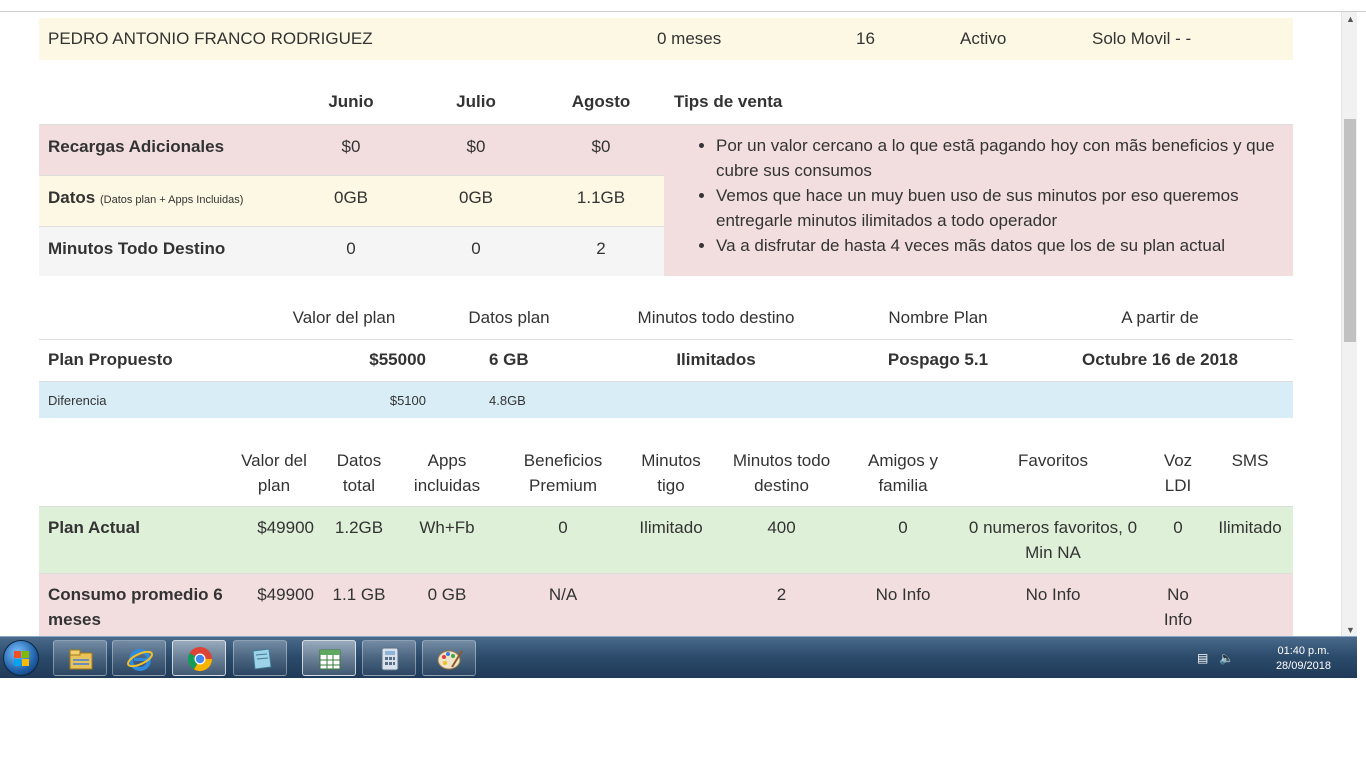 Image resolution: width=1366 pixels, height=768 pixels. Describe the element at coordinates (1303, 666) in the screenshot. I see `clock-date: 28/09/2018` at that location.